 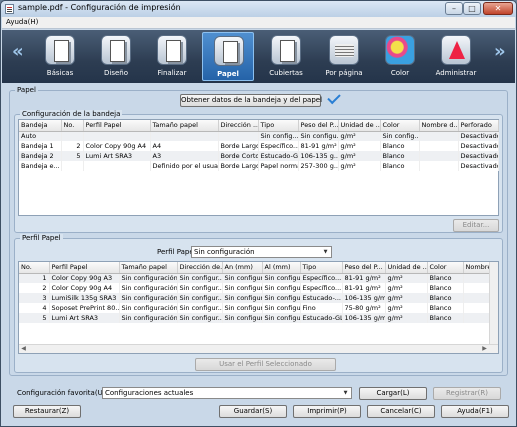 What do you see at coordinates (40, 126) in the screenshot?
I see `column-header: Bandeja` at bounding box center [40, 126].